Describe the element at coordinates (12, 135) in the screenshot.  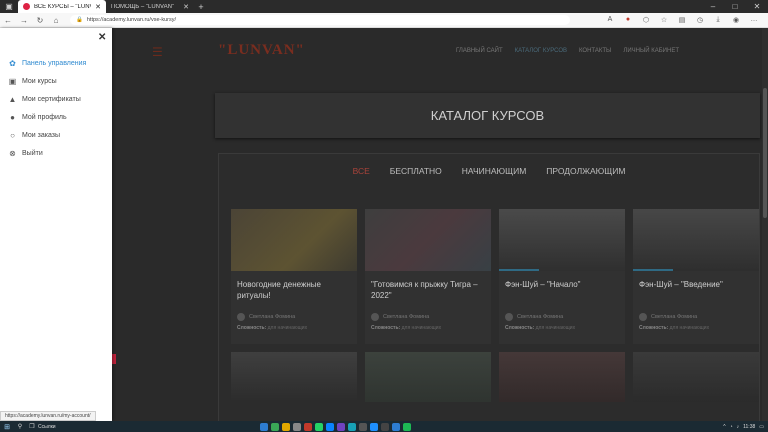
I see `orders-icon: ○` at that location.